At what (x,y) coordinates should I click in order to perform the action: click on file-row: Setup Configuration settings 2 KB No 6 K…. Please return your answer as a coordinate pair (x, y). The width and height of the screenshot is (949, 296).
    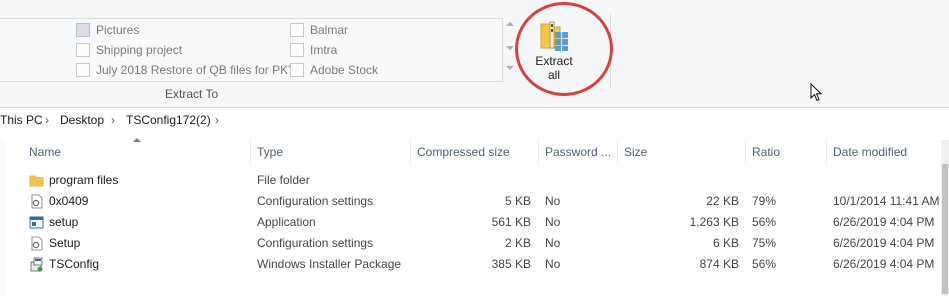
    Looking at the image, I should click on (474, 243).